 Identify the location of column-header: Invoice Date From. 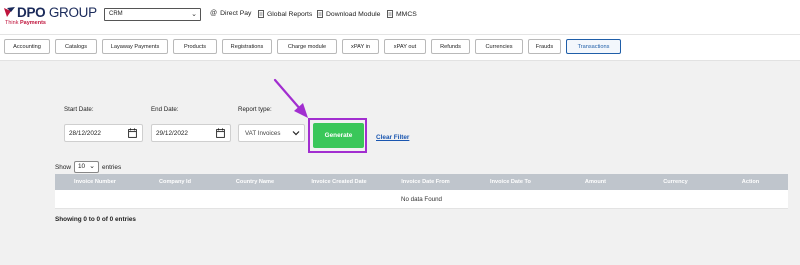
(425, 182).